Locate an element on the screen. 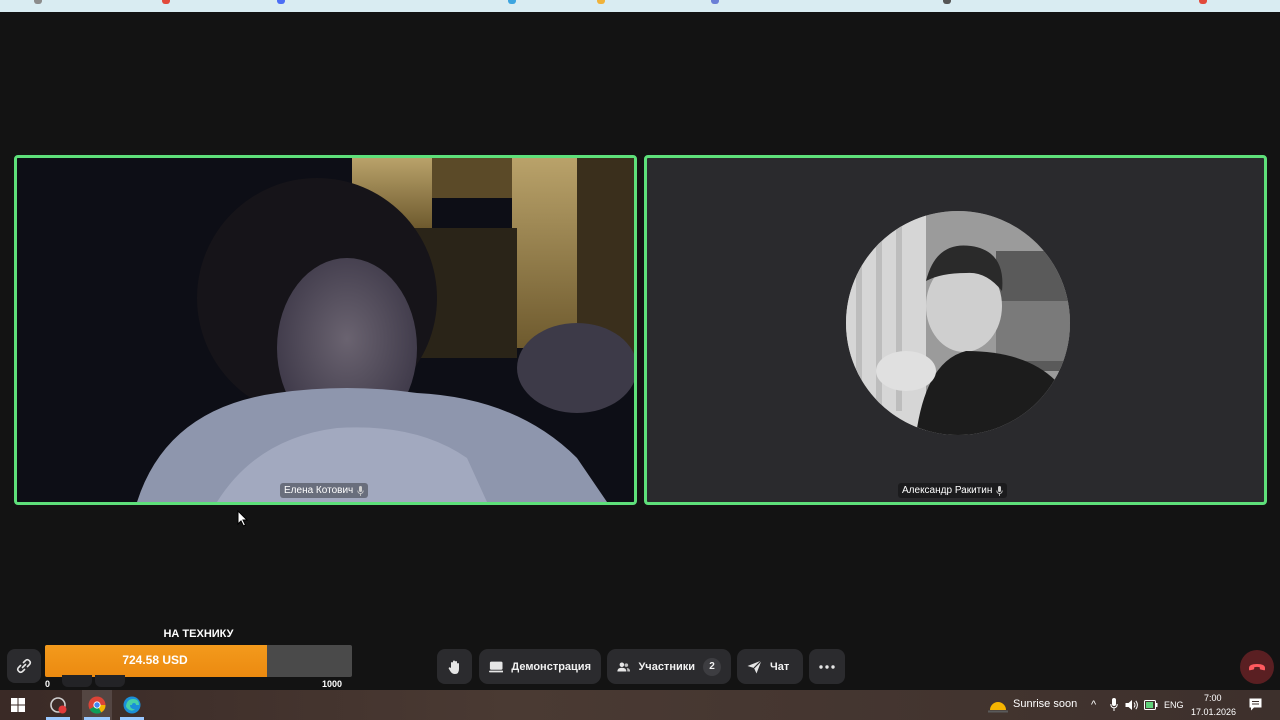 The width and height of the screenshot is (1280, 720). tray-time: 7:00 is located at coordinates (1213, 698).